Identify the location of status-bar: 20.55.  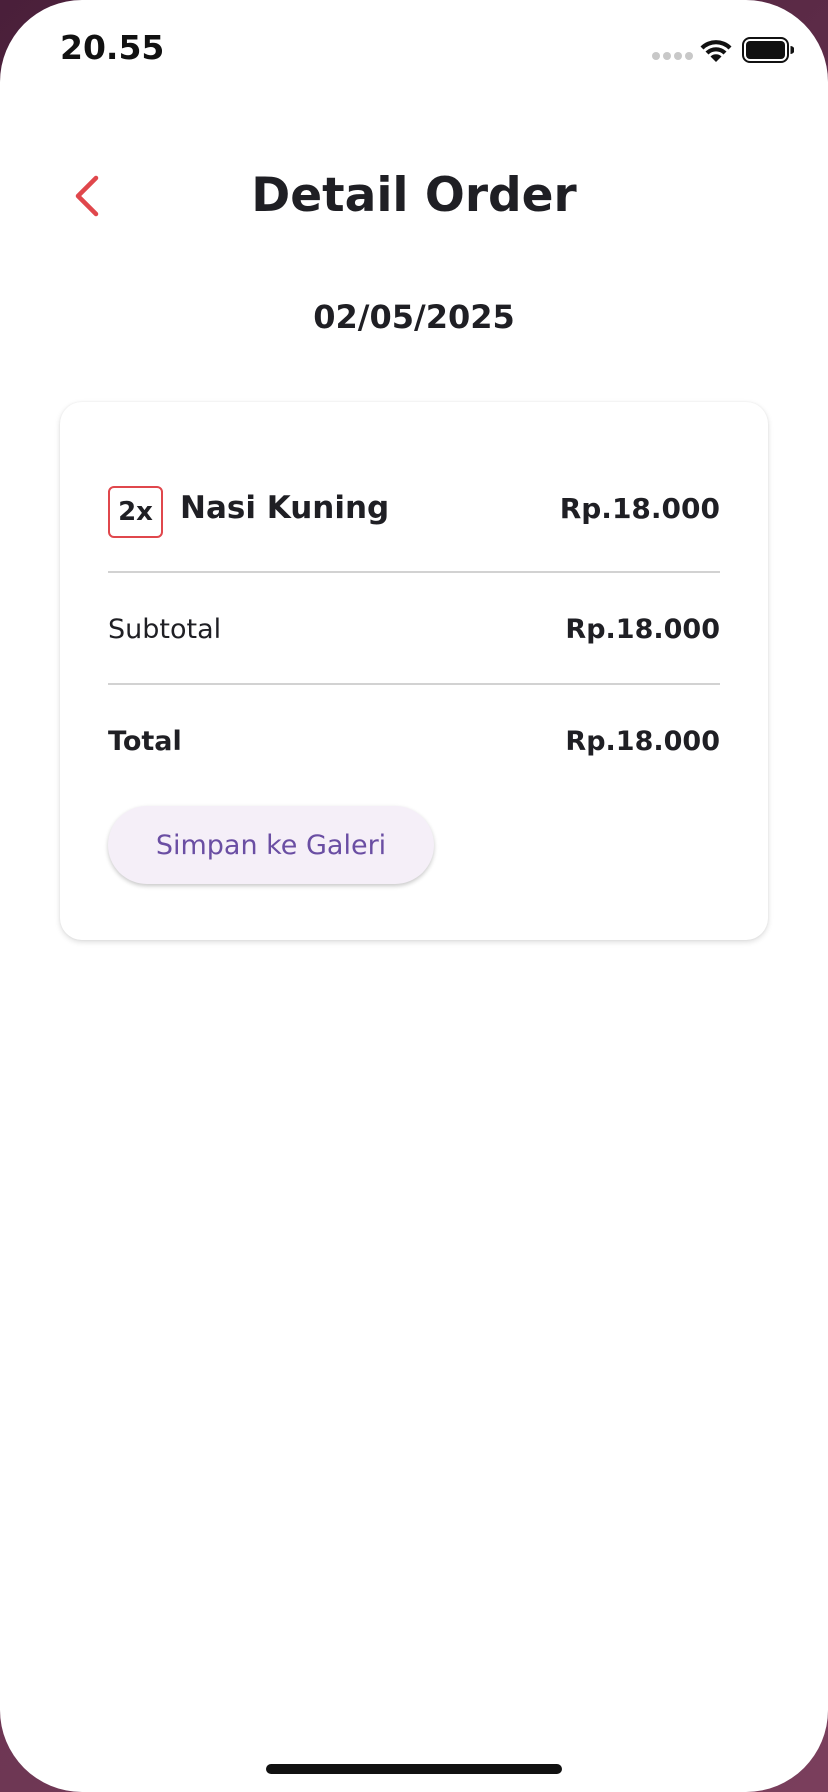
(414, 50).